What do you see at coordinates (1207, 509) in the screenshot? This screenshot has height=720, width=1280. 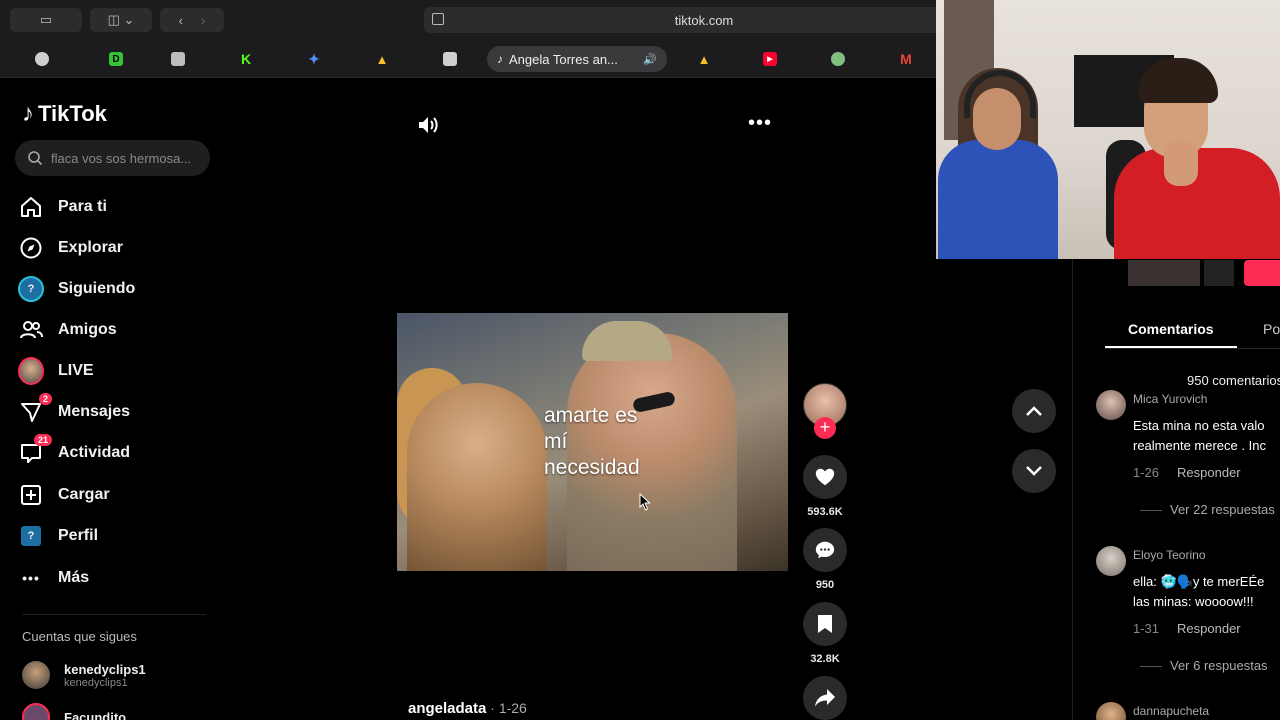 I see `view-replies-button: Ver 22 respuestas` at bounding box center [1207, 509].